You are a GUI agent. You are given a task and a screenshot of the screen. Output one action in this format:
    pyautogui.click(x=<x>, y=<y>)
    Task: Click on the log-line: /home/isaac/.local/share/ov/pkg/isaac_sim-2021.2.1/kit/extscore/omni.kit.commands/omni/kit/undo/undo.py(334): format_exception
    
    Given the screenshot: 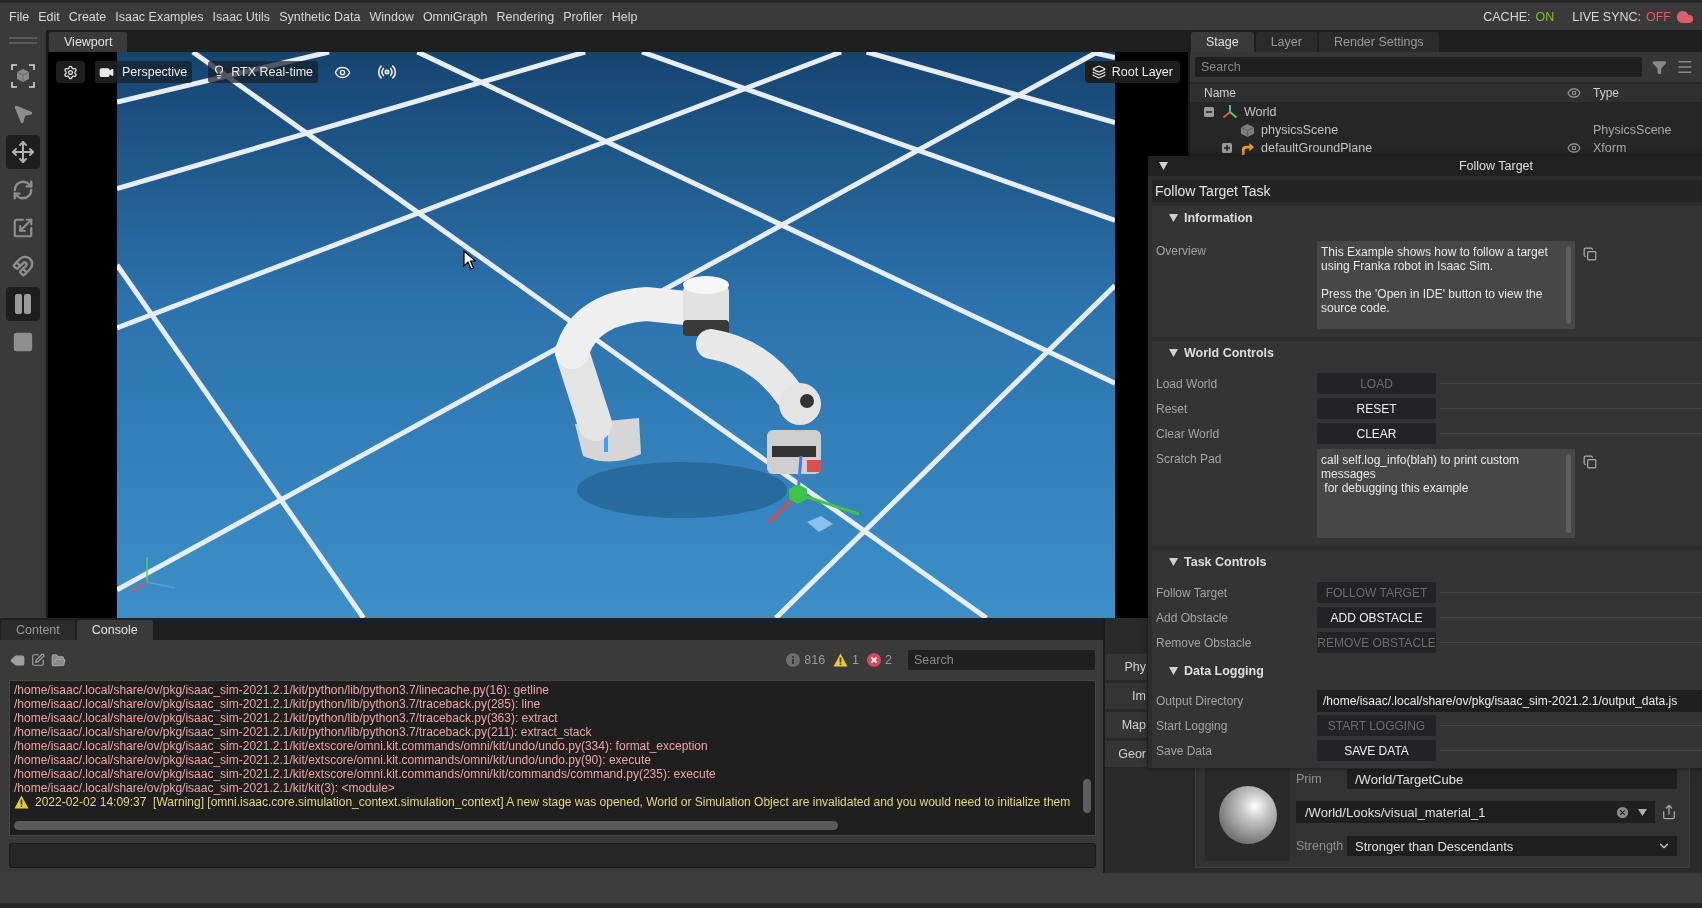 What is the action you would take?
    pyautogui.click(x=361, y=746)
    